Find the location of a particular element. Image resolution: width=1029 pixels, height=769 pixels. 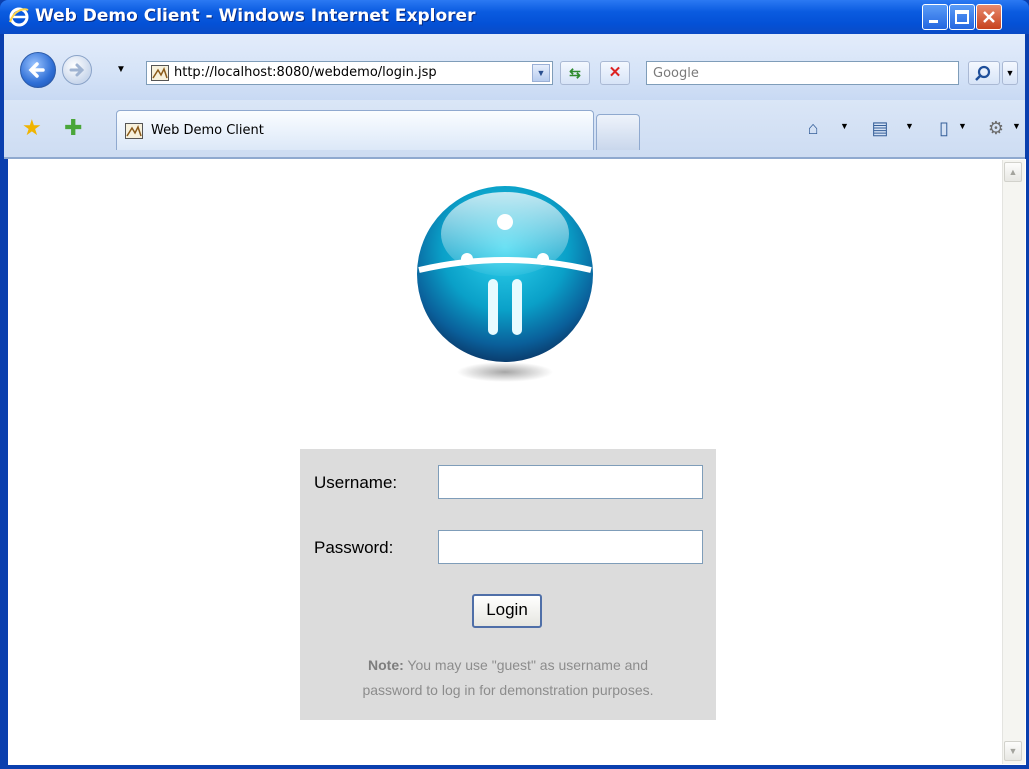

add-favorites-icon: ✚ is located at coordinates (73, 128).